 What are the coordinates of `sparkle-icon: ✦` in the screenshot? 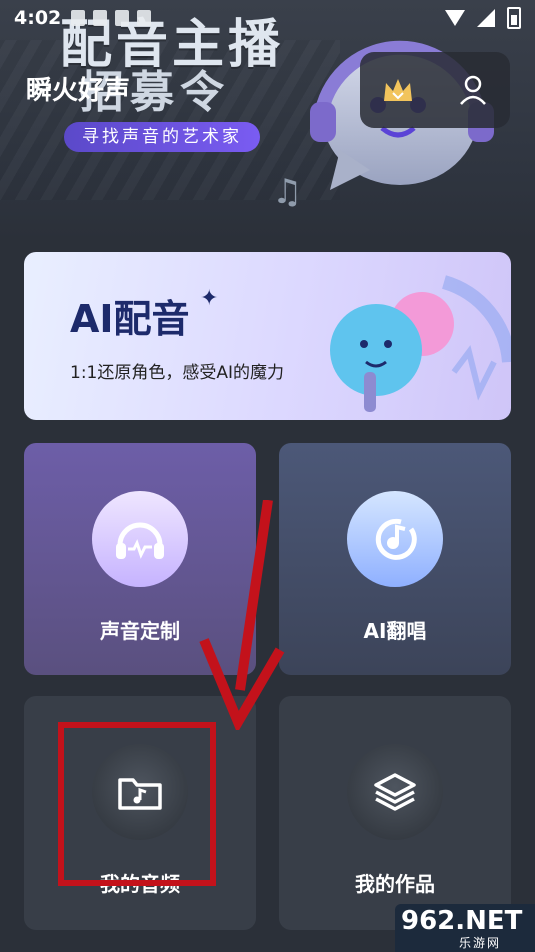 It's located at (209, 298).